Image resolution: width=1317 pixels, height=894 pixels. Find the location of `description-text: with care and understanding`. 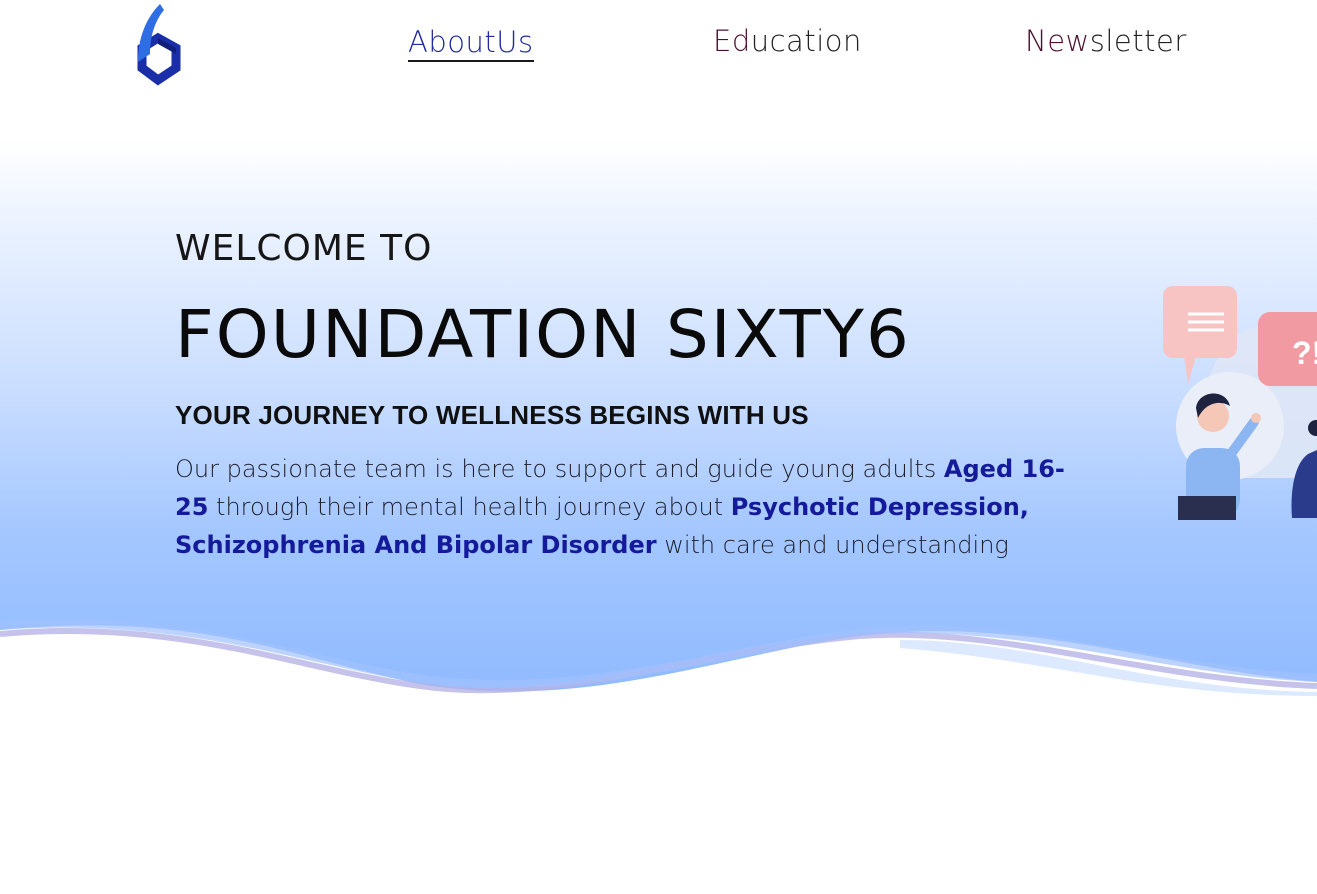

description-text: with care and understanding is located at coordinates (832, 545).